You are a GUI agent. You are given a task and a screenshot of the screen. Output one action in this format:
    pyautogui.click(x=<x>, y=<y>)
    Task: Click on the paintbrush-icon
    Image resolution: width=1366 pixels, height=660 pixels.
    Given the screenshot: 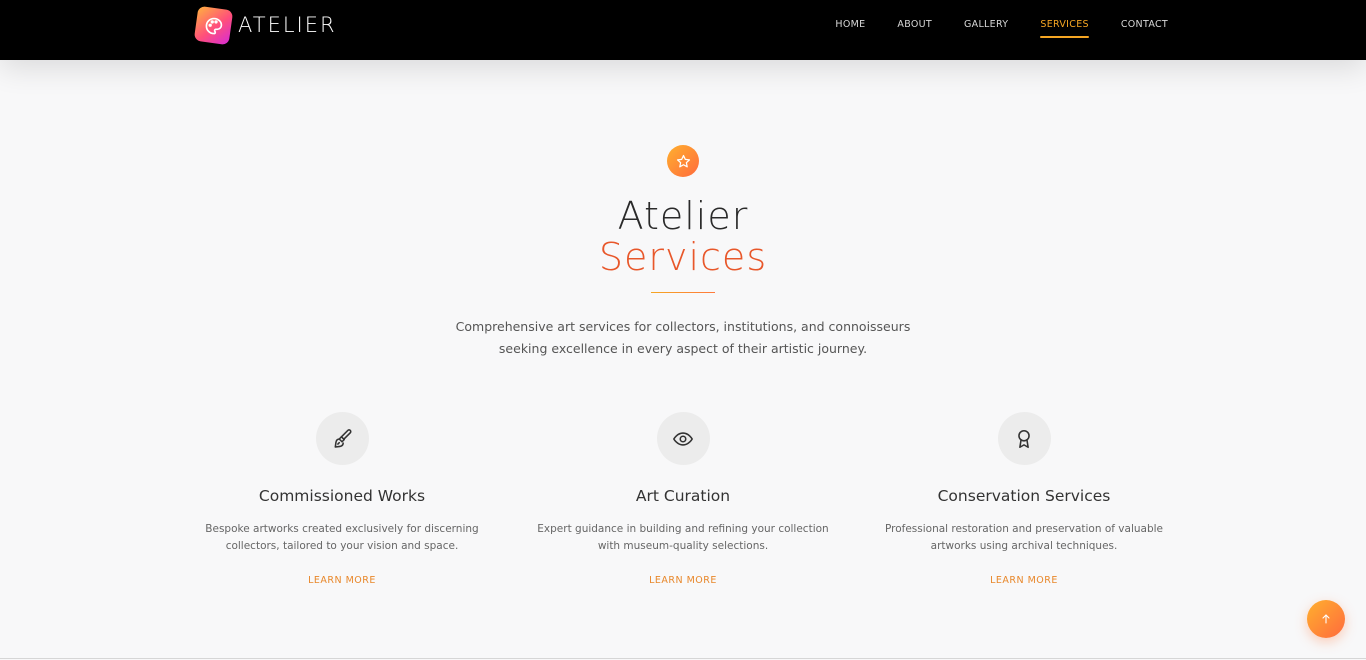 What is the action you would take?
    pyautogui.click(x=342, y=438)
    